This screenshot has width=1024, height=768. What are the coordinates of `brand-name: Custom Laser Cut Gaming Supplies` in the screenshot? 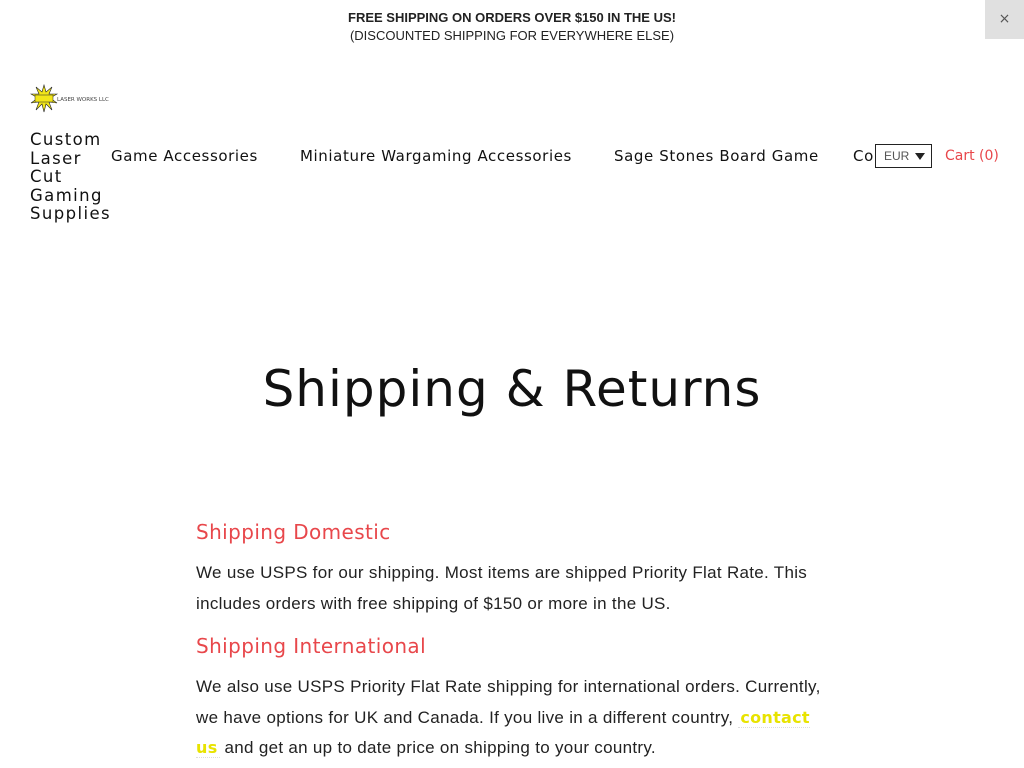 It's located at (70, 177).